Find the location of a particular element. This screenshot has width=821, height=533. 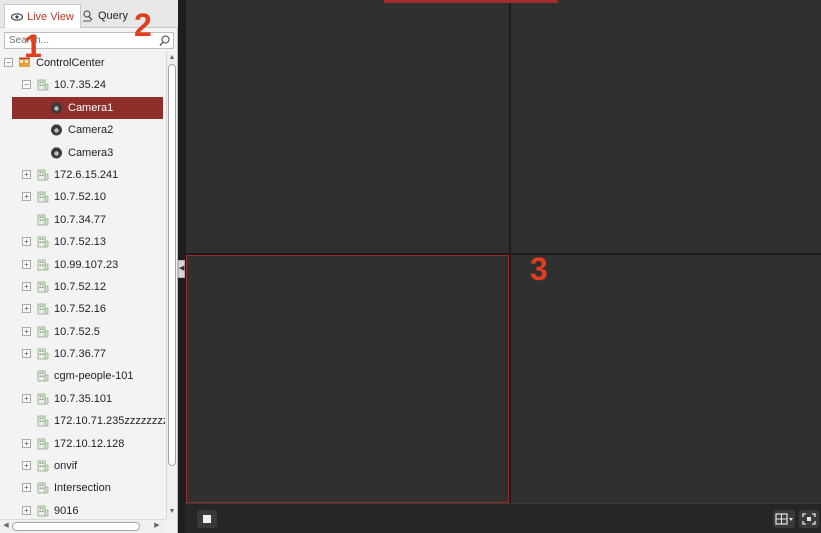

tree-item-172-6-15-241: +172.6.15.241 is located at coordinates (82, 175).